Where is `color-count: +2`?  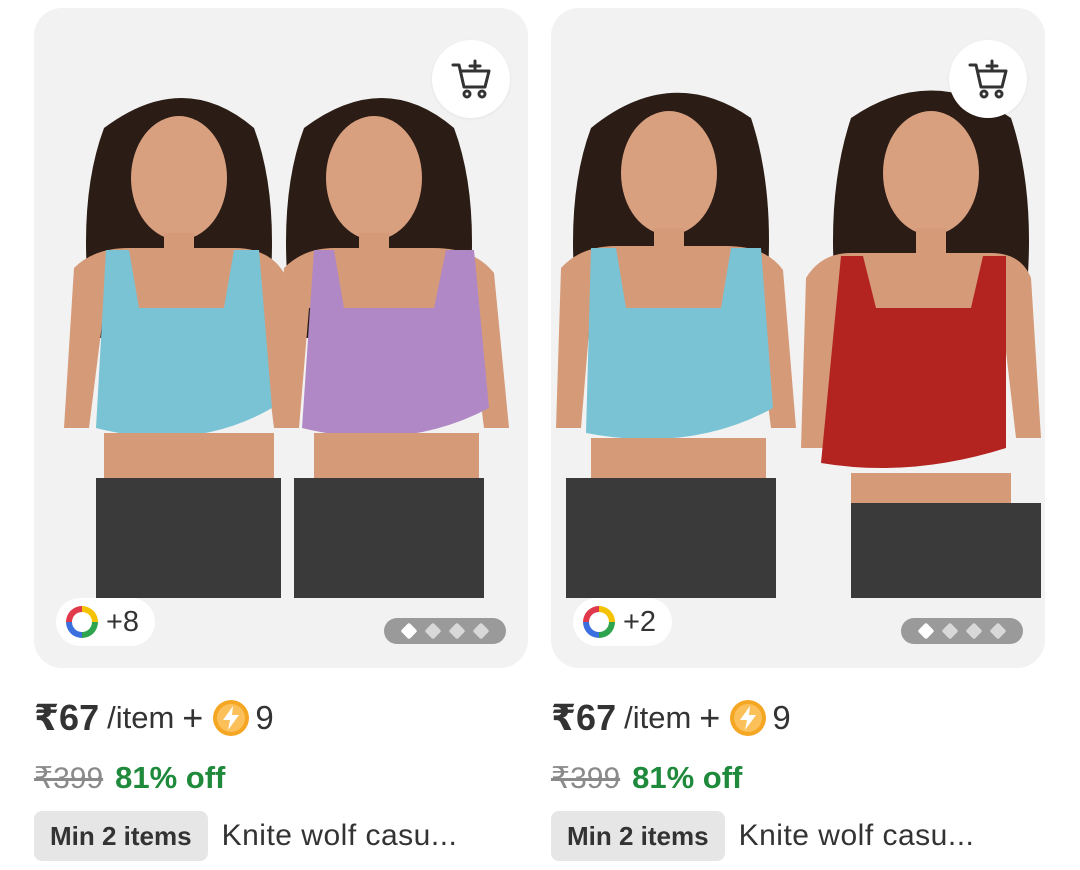
color-count: +2 is located at coordinates (640, 621).